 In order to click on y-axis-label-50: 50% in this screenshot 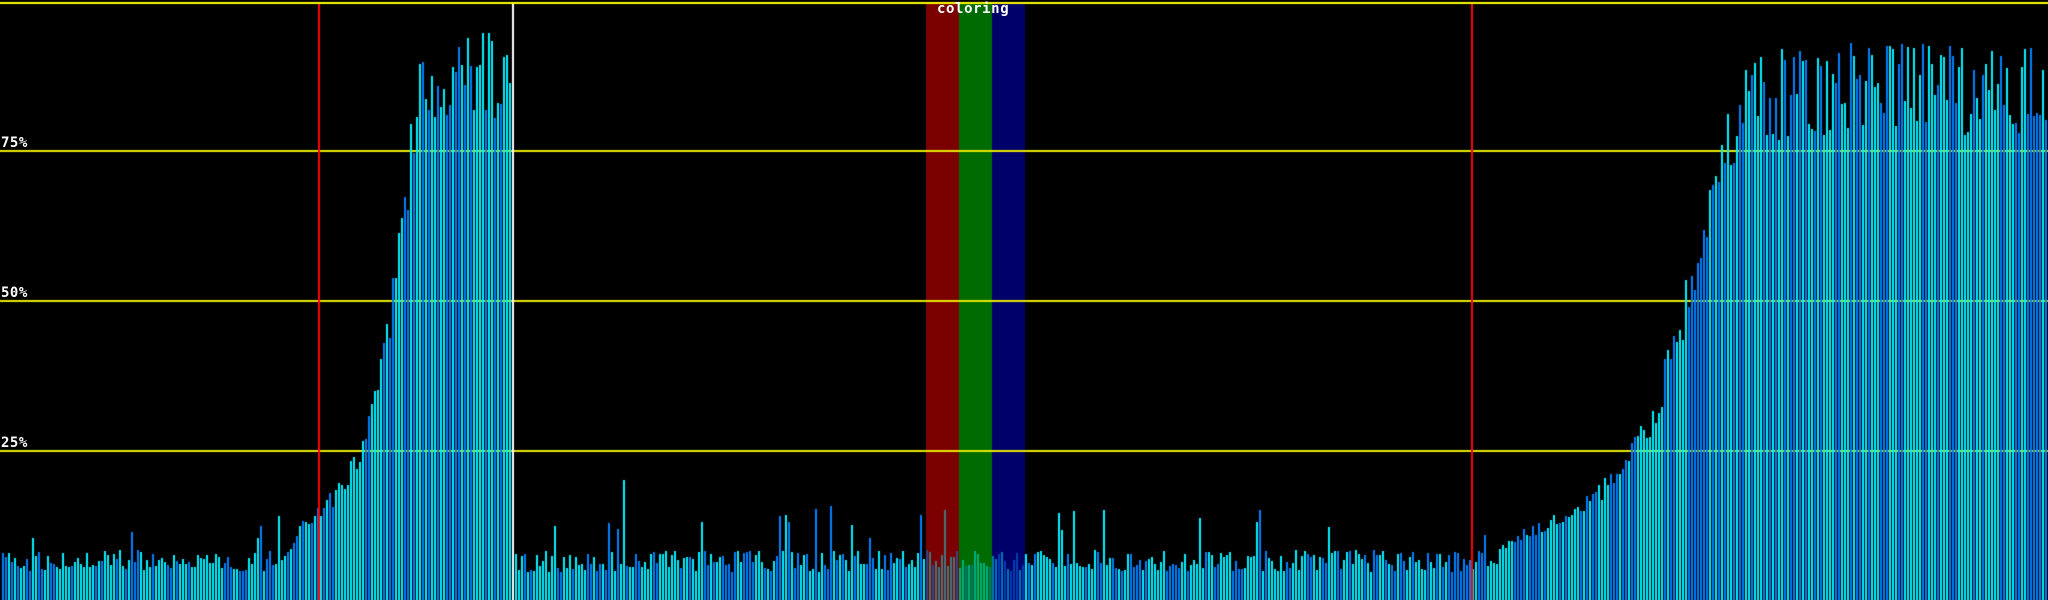, I will do `click(14, 293)`.